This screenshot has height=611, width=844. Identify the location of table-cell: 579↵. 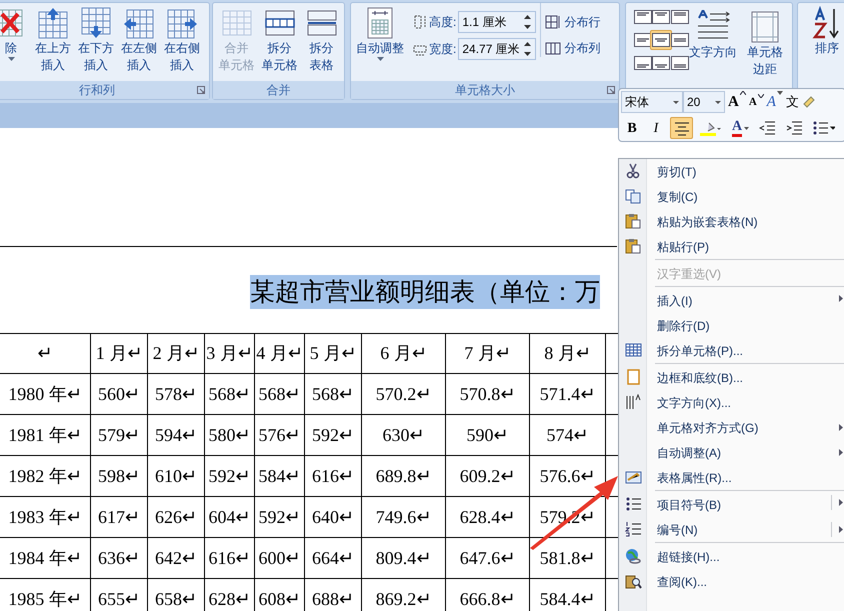
(119, 434).